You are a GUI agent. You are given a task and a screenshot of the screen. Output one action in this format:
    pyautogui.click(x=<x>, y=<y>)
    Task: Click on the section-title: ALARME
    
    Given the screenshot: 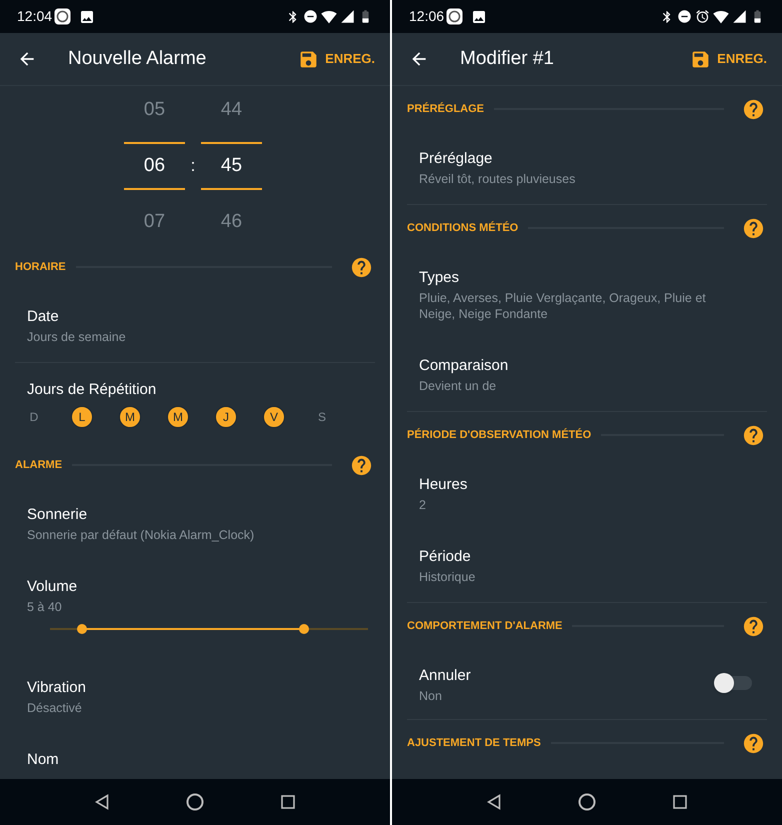 What is the action you would take?
    pyautogui.click(x=38, y=465)
    